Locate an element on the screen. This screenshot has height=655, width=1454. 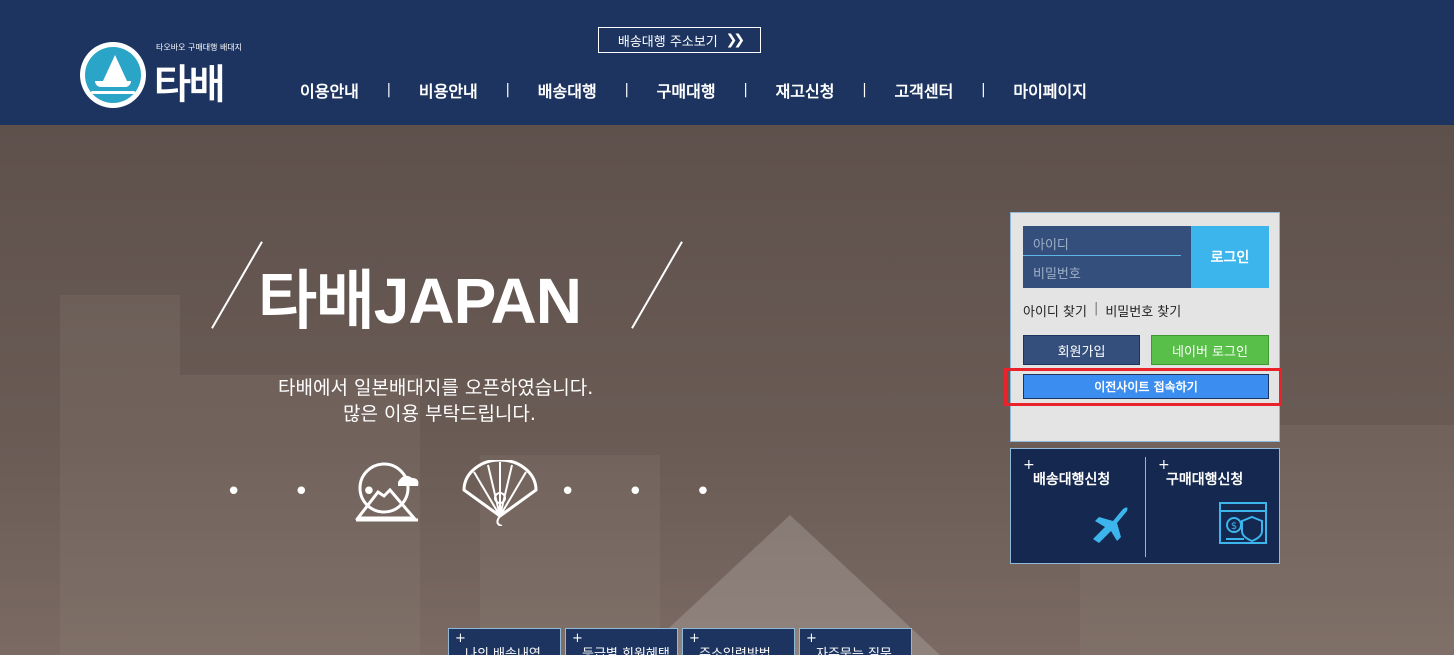
login-input-group: 아이디 비밀번호 is located at coordinates (1107, 257).